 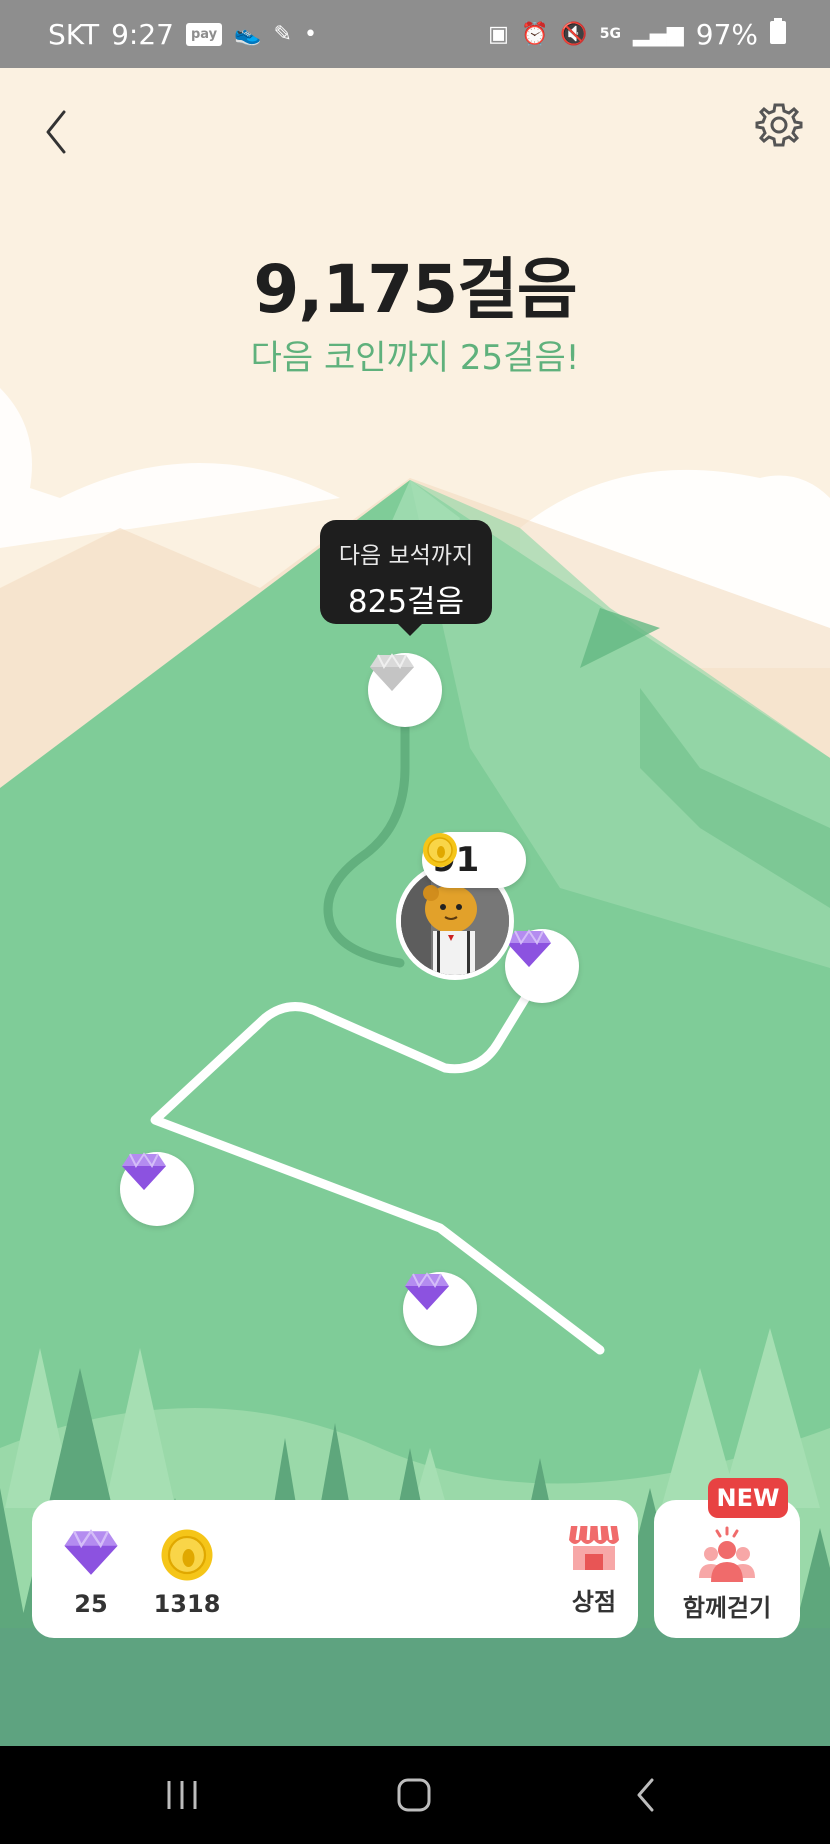 I want to click on gem-icon-gray, so click(x=392, y=672).